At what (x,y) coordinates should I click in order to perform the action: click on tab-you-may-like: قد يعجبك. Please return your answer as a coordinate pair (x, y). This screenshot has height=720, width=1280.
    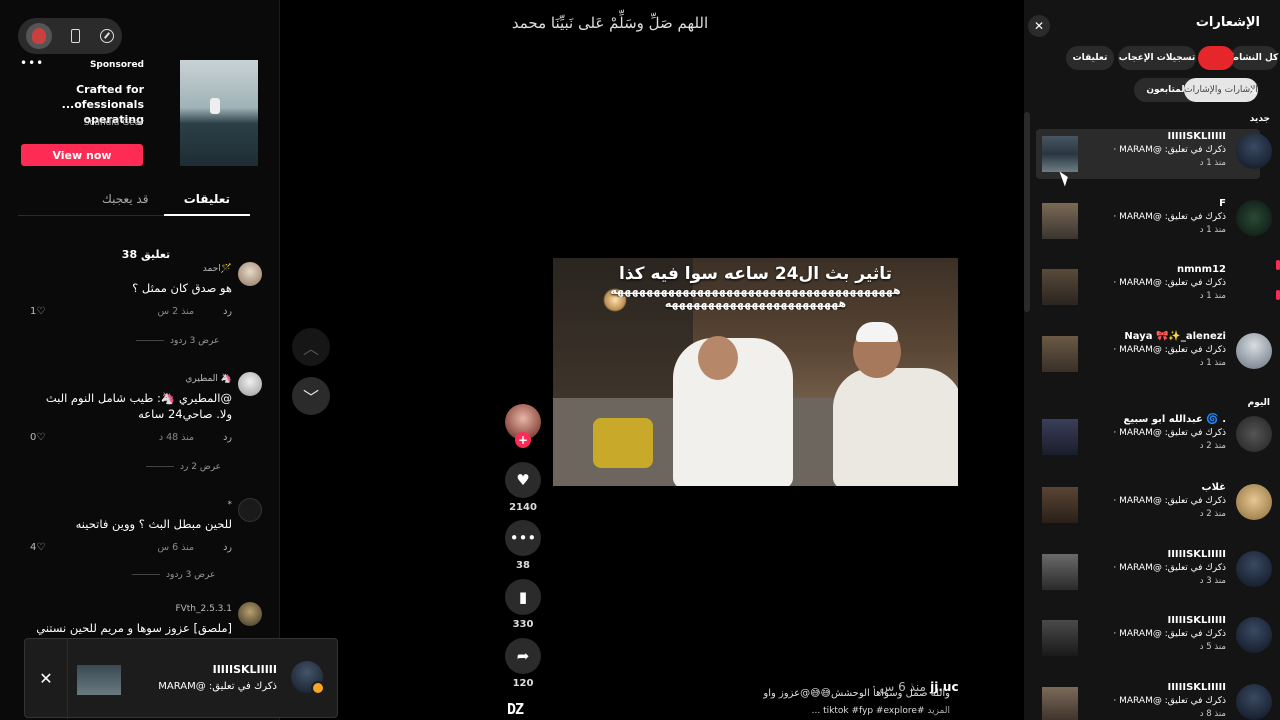
    Looking at the image, I should click on (125, 199).